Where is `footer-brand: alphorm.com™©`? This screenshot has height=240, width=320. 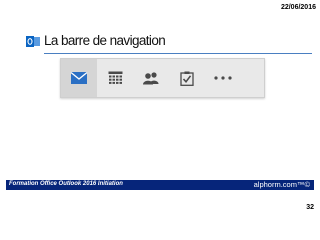
footer-brand: alphorm.com™© is located at coordinates (281, 184).